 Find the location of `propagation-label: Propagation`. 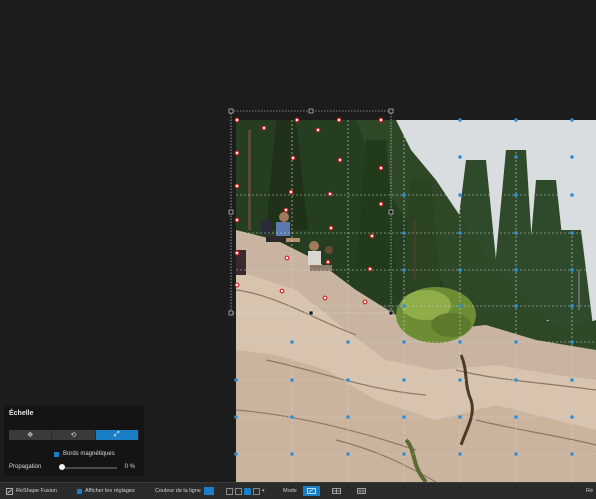

propagation-label: Propagation is located at coordinates (25, 467).